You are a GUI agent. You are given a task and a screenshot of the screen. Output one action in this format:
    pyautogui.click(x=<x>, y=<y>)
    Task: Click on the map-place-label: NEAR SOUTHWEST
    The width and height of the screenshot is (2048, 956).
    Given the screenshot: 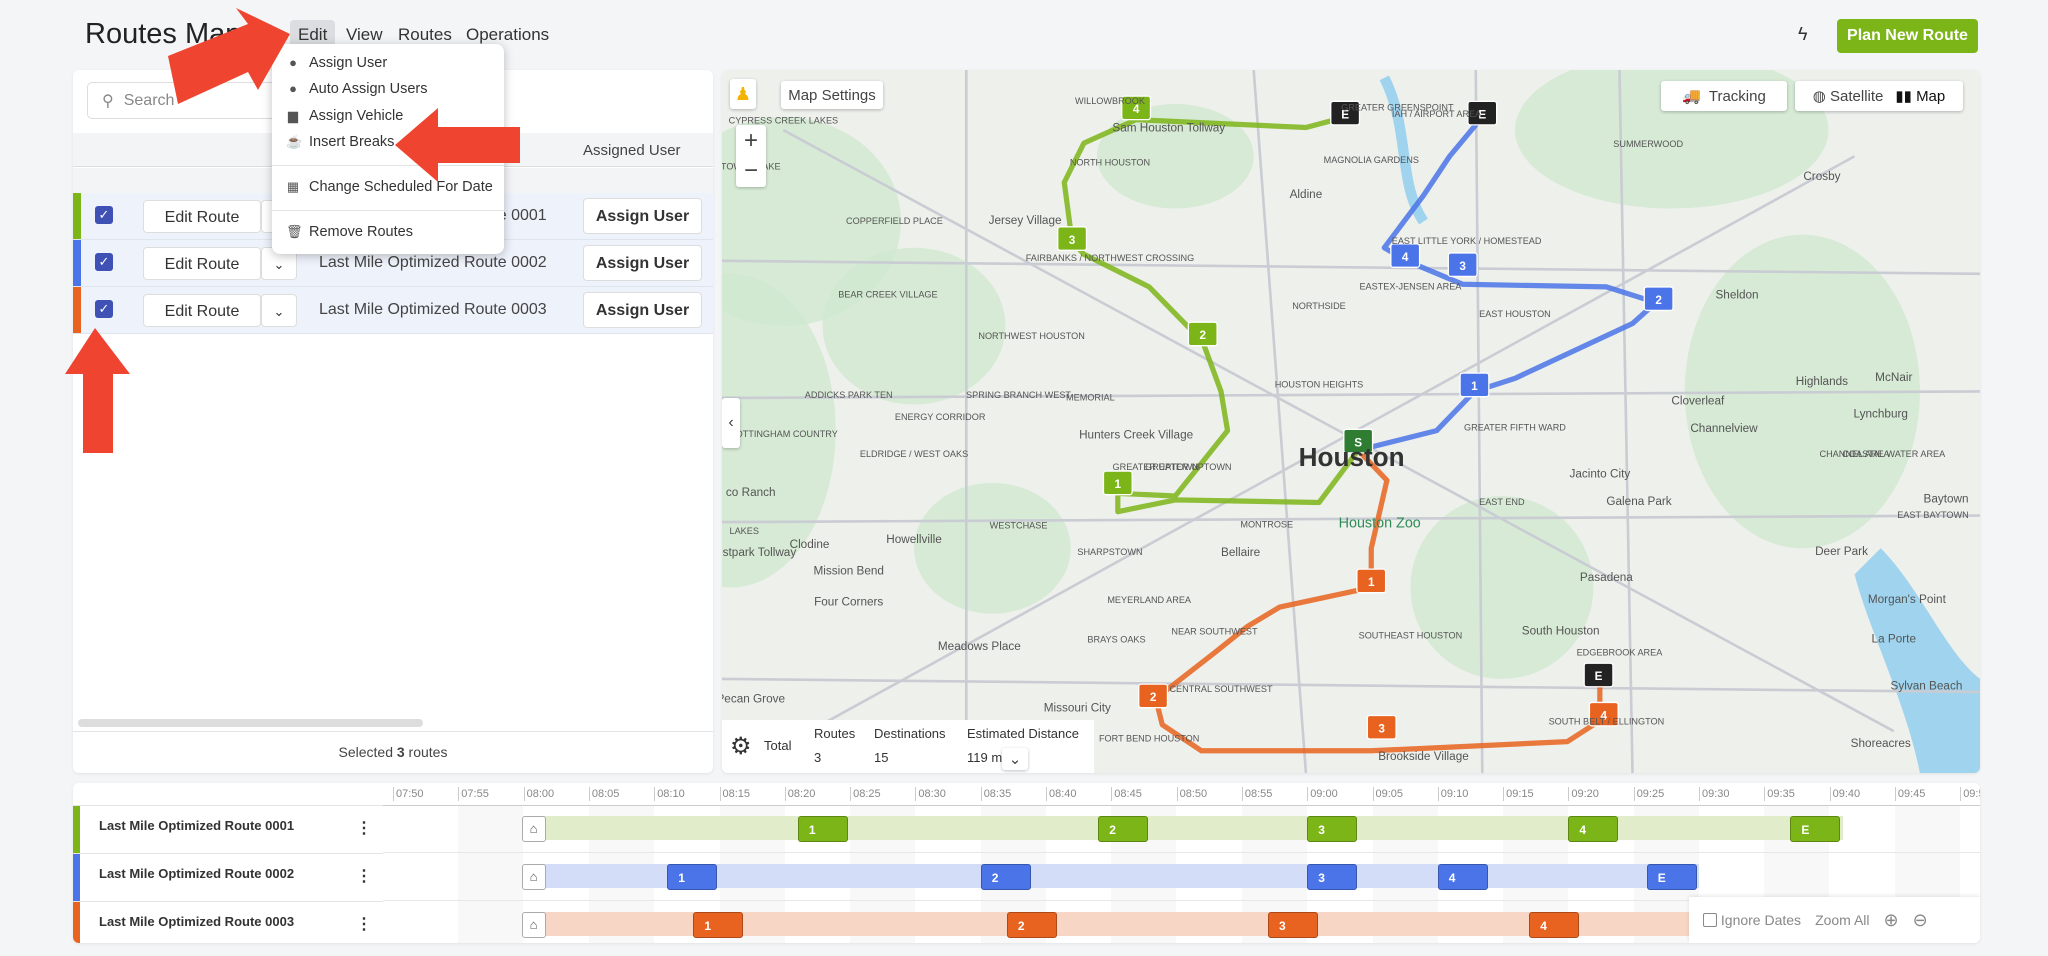 What is the action you would take?
    pyautogui.click(x=1214, y=631)
    